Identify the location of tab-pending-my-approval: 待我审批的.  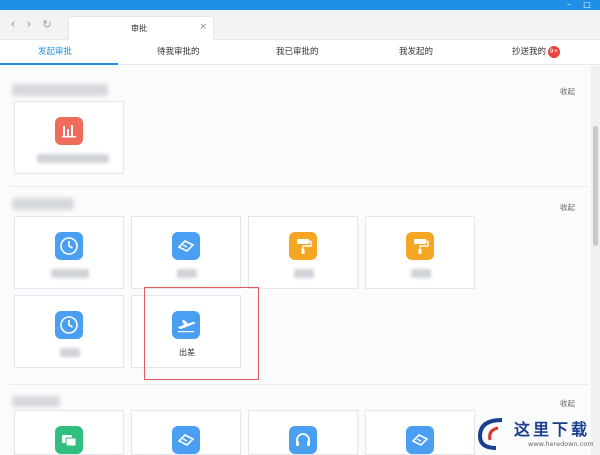
(178, 51).